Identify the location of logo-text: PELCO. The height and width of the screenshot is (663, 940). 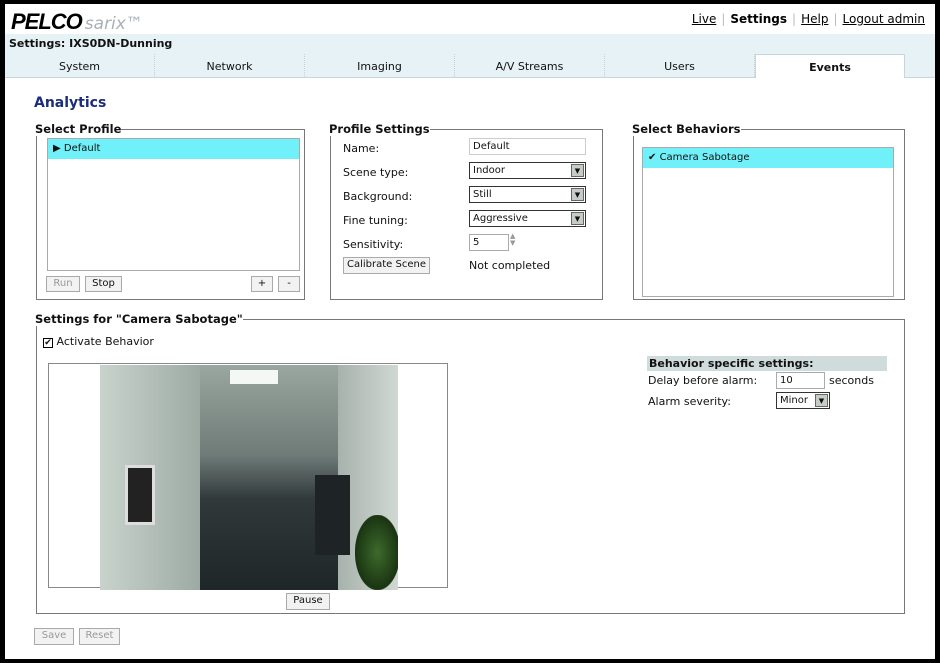
(47, 21).